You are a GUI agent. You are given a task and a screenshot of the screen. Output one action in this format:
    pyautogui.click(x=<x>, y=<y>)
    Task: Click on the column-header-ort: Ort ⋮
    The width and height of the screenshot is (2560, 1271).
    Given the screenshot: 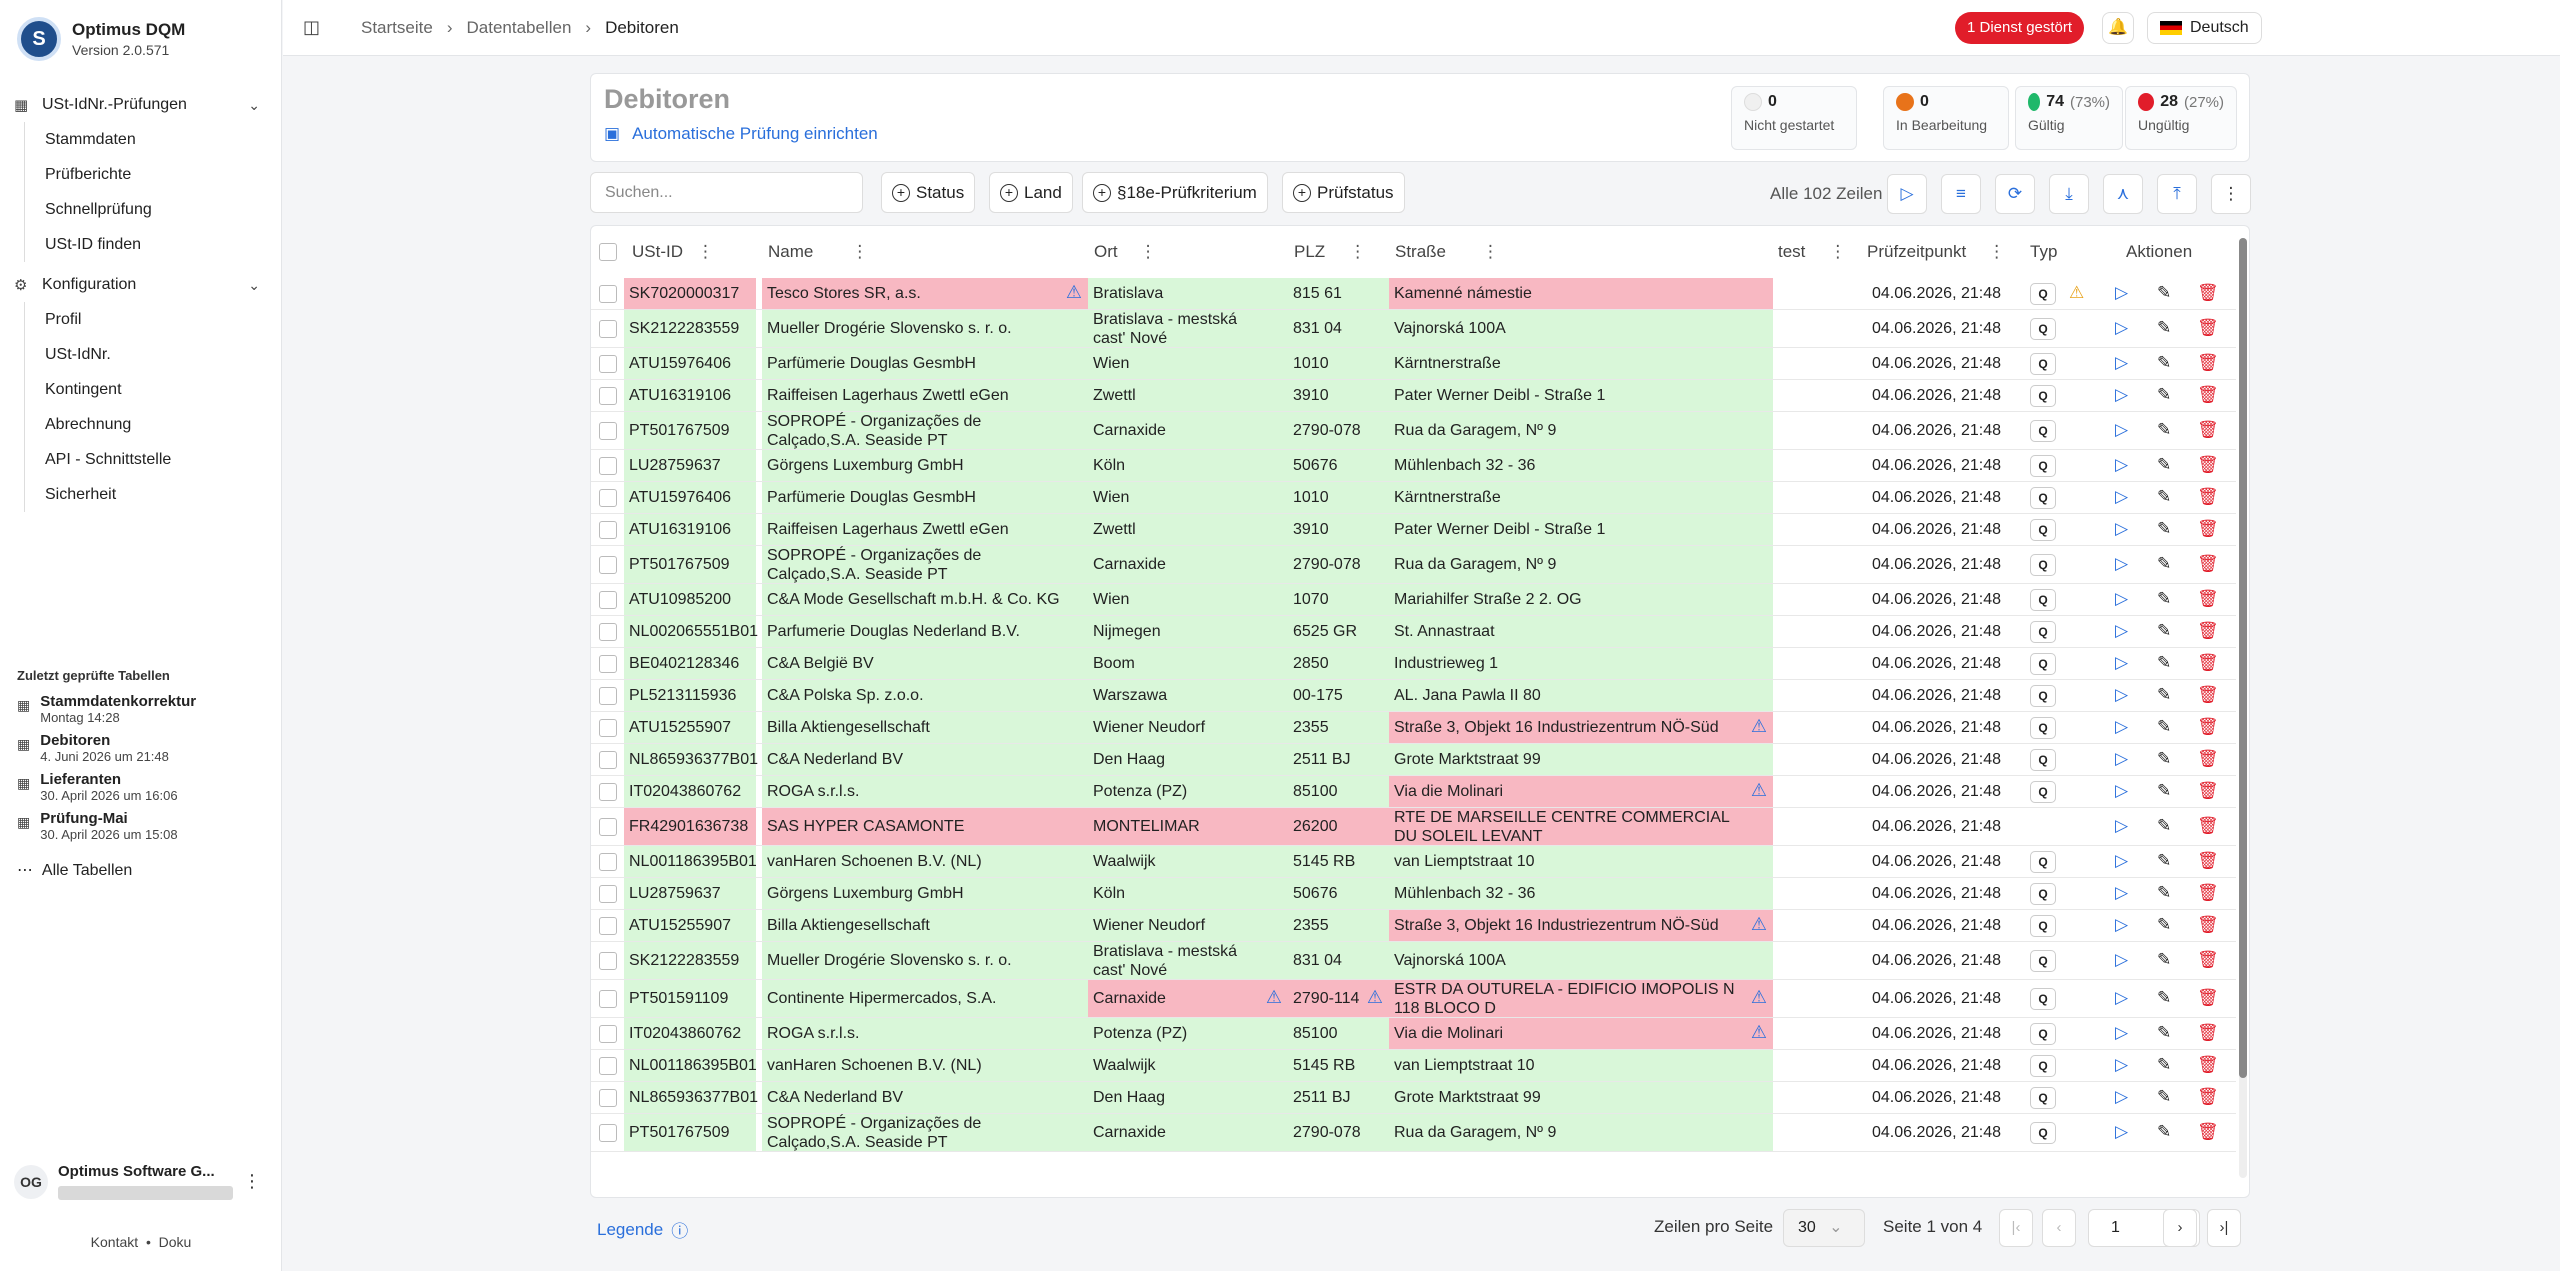 What is the action you would take?
    pyautogui.click(x=1125, y=252)
    